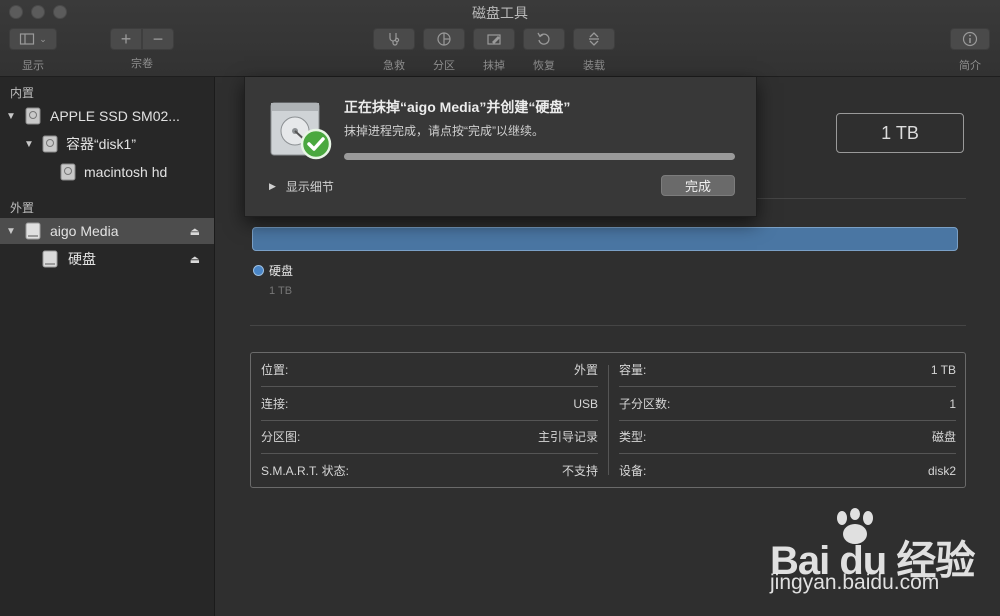  Describe the element at coordinates (275, 404) in the screenshot. I see `info-label: 连接:` at that location.